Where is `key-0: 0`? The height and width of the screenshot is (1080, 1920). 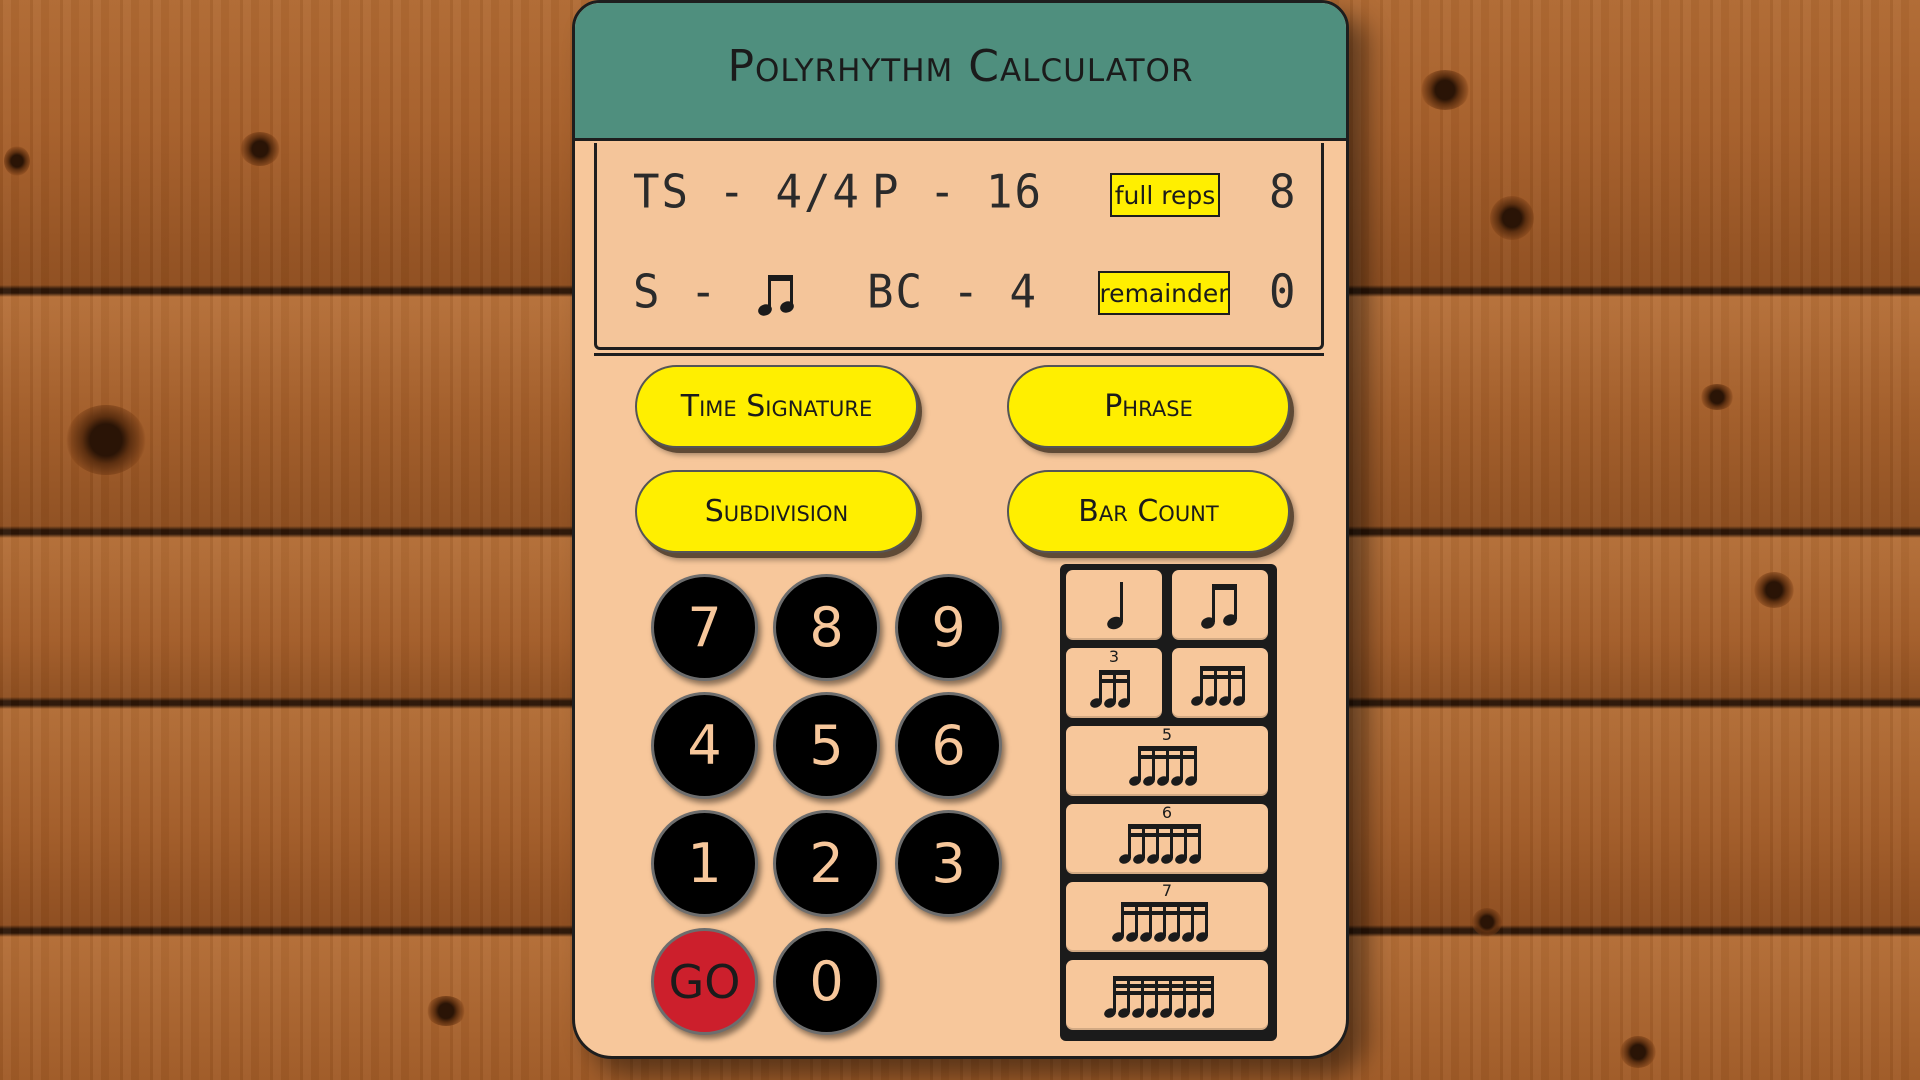 key-0: 0 is located at coordinates (826, 981).